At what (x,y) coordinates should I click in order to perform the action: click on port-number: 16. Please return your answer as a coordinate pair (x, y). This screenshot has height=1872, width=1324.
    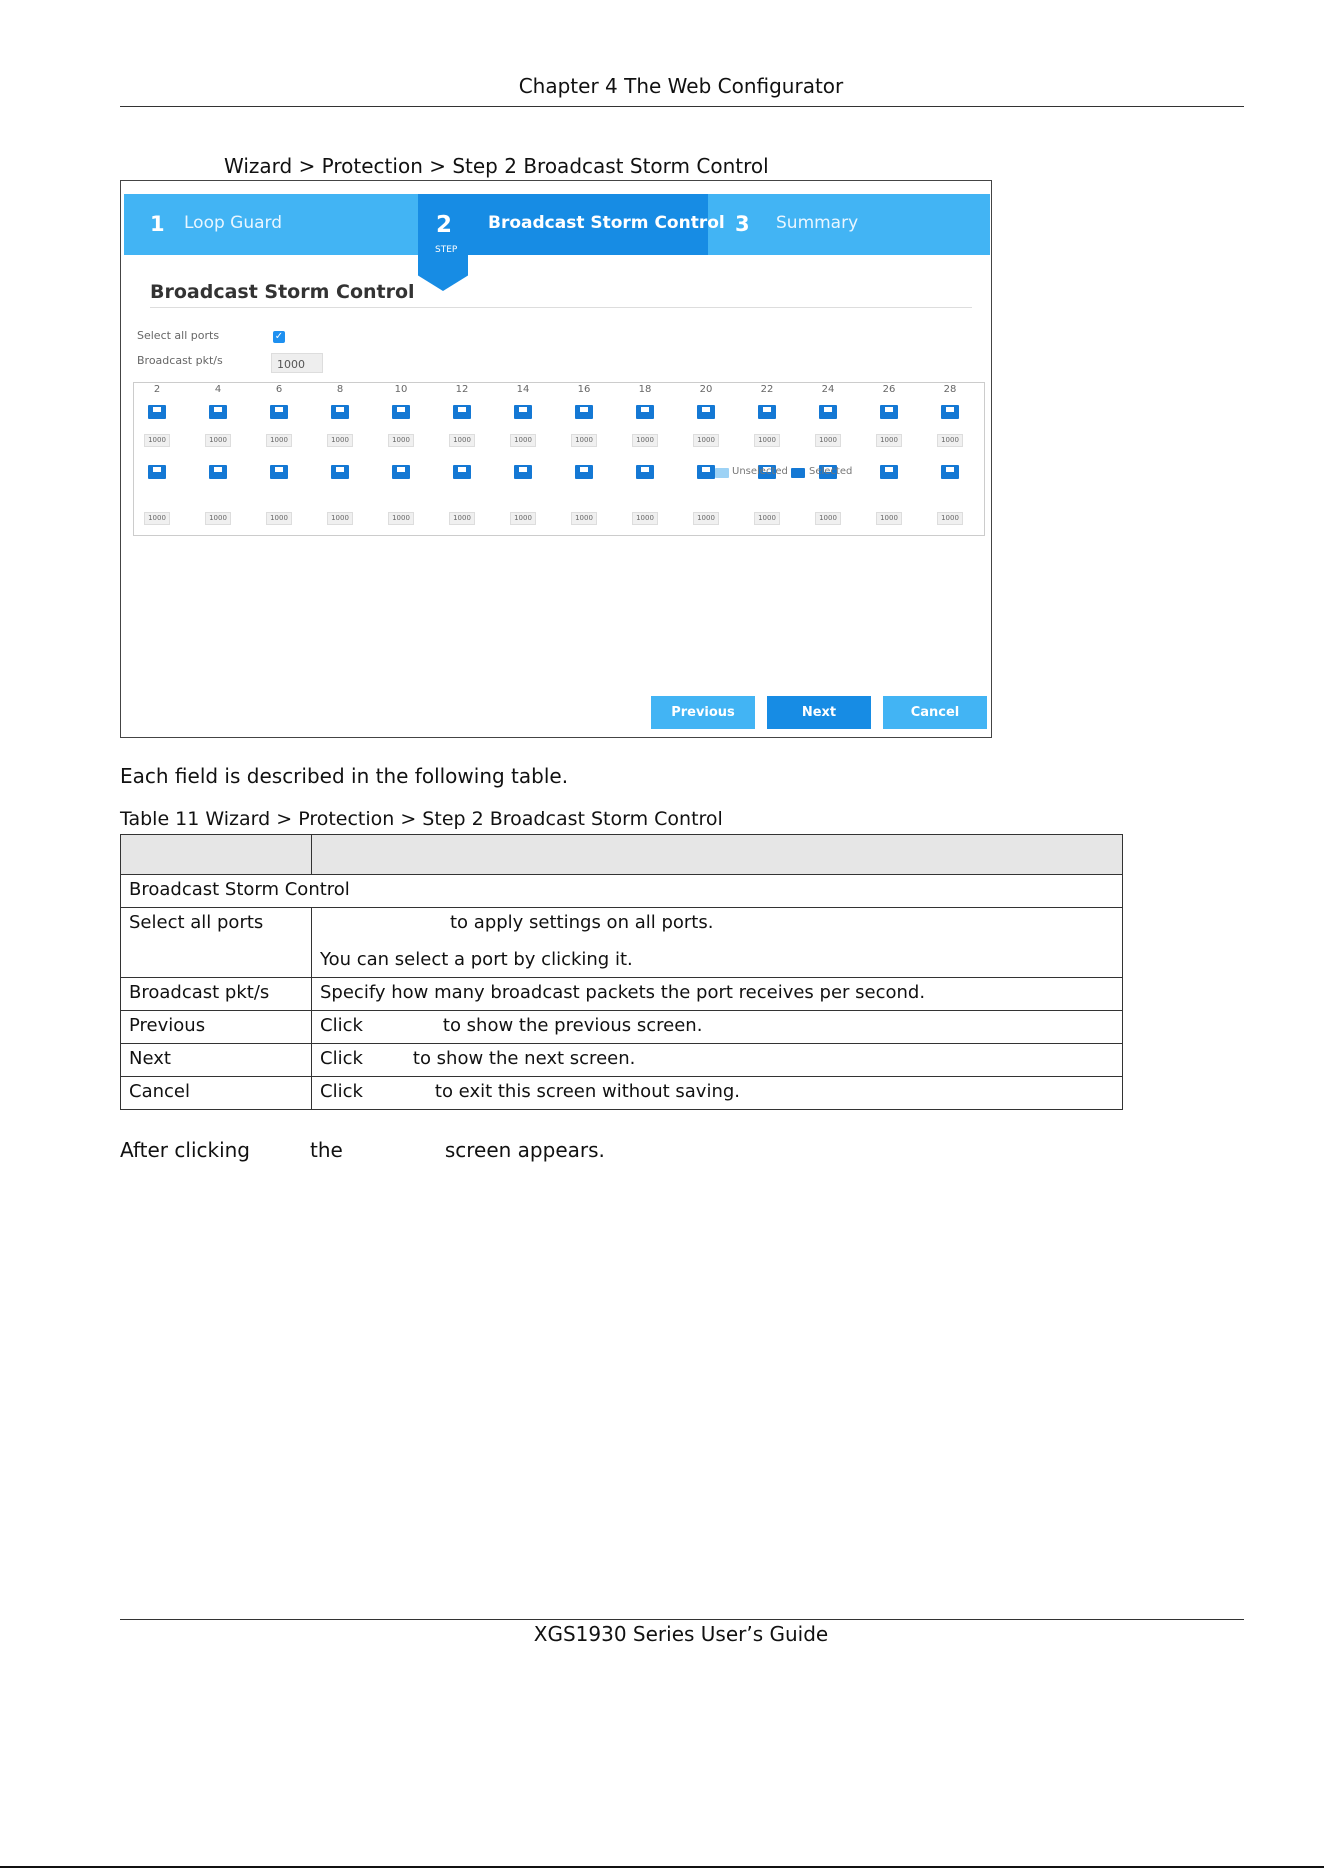
    Looking at the image, I should click on (584, 389).